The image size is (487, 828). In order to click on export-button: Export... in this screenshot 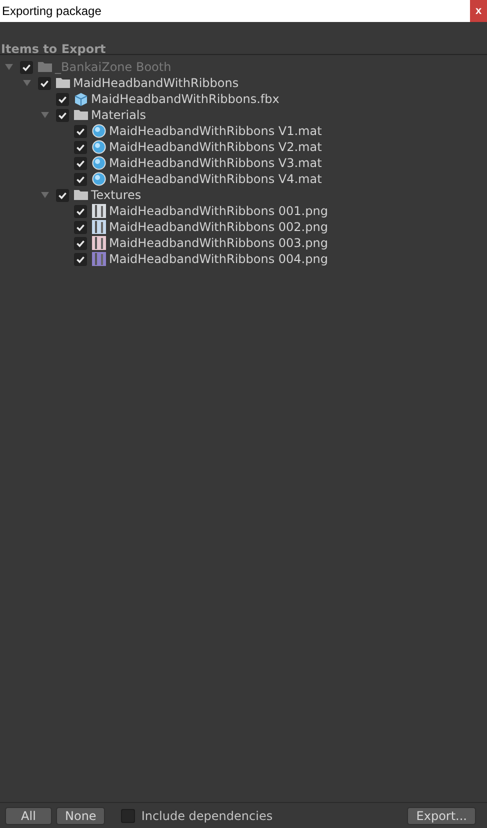, I will do `click(441, 815)`.